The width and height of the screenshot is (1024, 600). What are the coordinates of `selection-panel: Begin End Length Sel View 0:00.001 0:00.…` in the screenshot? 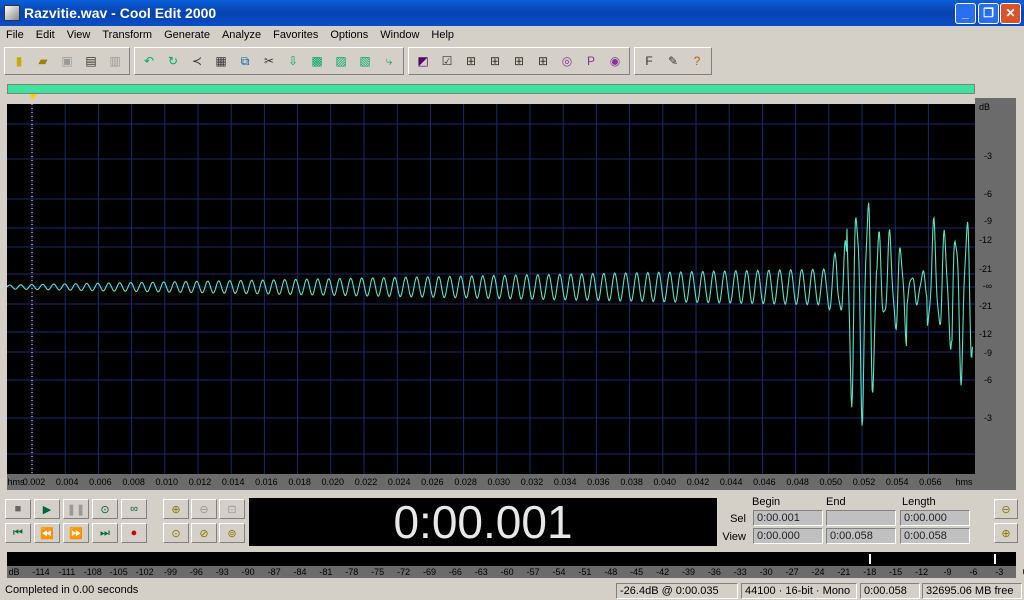 It's located at (855, 522).